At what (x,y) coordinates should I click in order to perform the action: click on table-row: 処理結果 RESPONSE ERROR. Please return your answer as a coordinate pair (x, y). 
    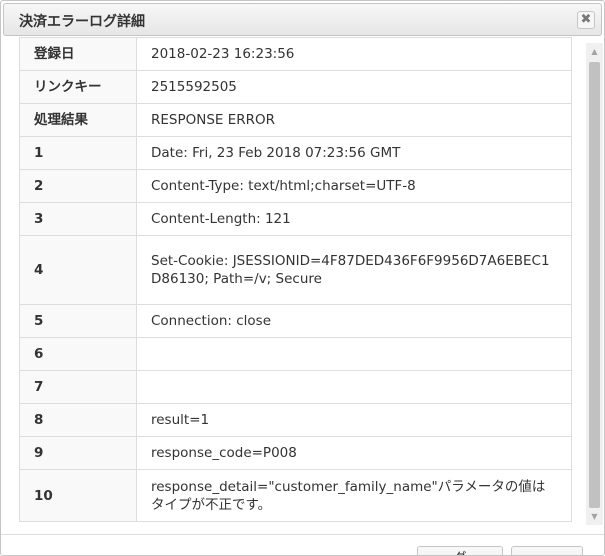
    Looking at the image, I should click on (295, 120).